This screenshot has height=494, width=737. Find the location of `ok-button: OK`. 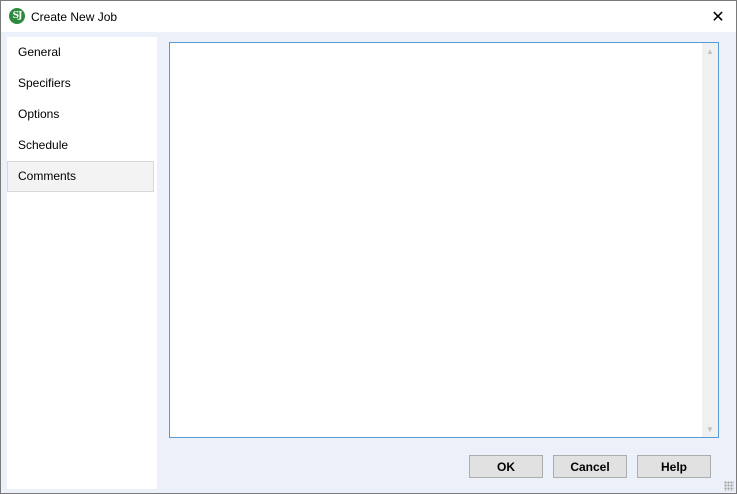

ok-button: OK is located at coordinates (506, 466).